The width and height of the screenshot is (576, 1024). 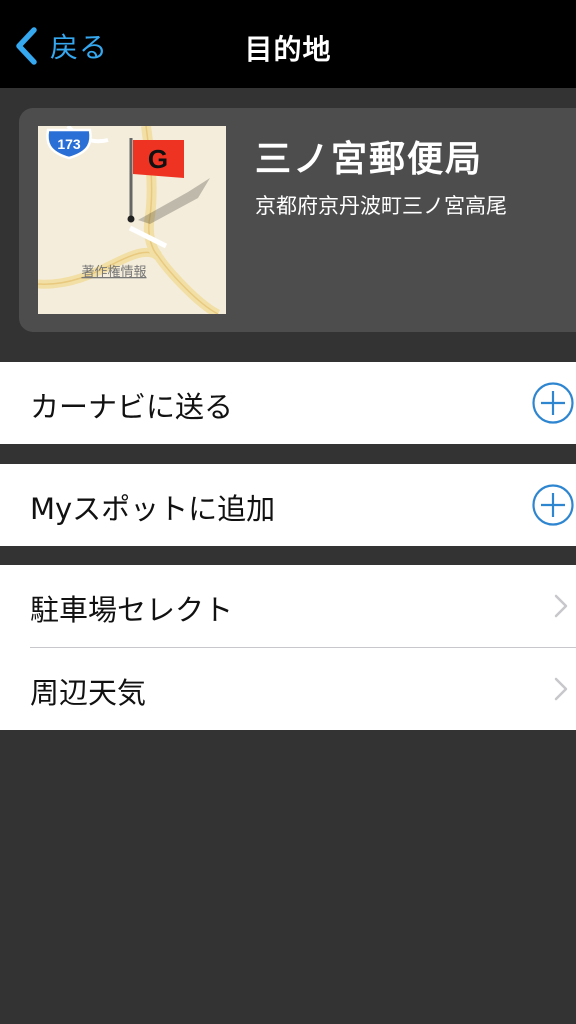 What do you see at coordinates (369, 159) in the screenshot?
I see `destination-name: 三ノ宮郵便局` at bounding box center [369, 159].